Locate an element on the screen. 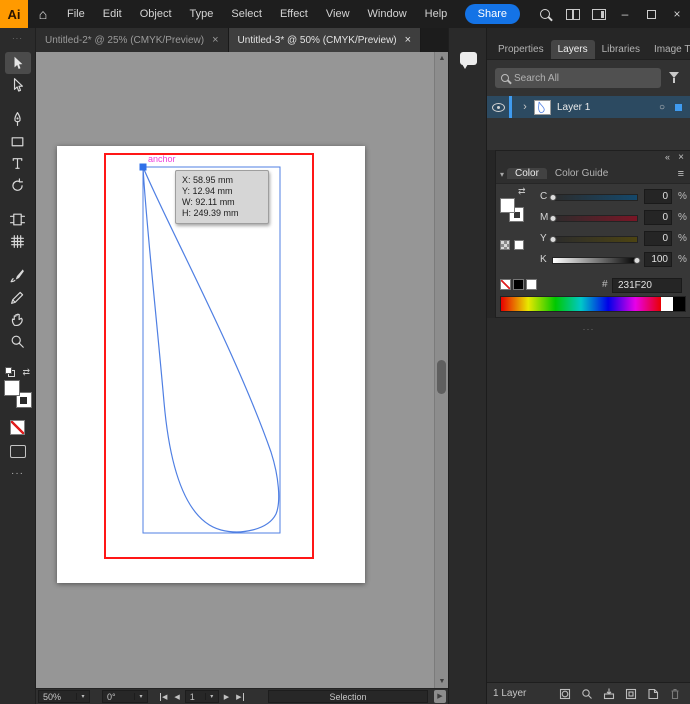 The width and height of the screenshot is (690, 704). rectangle-tool is located at coordinates (18, 141).